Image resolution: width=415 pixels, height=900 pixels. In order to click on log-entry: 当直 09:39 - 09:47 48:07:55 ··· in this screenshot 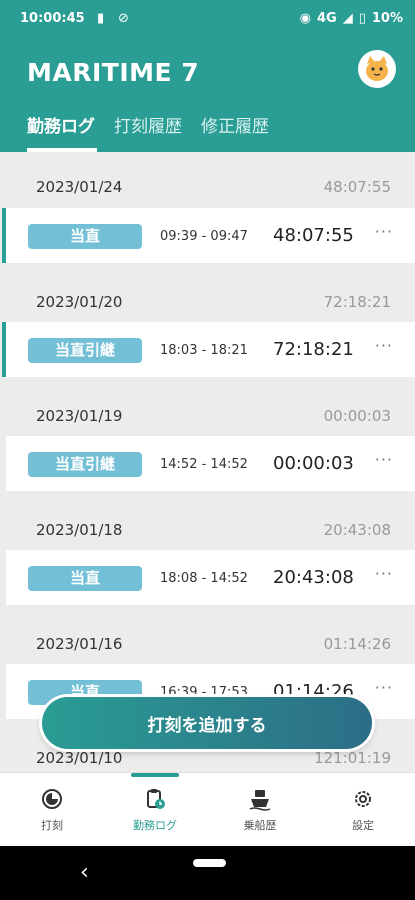, I will do `click(208, 235)`.